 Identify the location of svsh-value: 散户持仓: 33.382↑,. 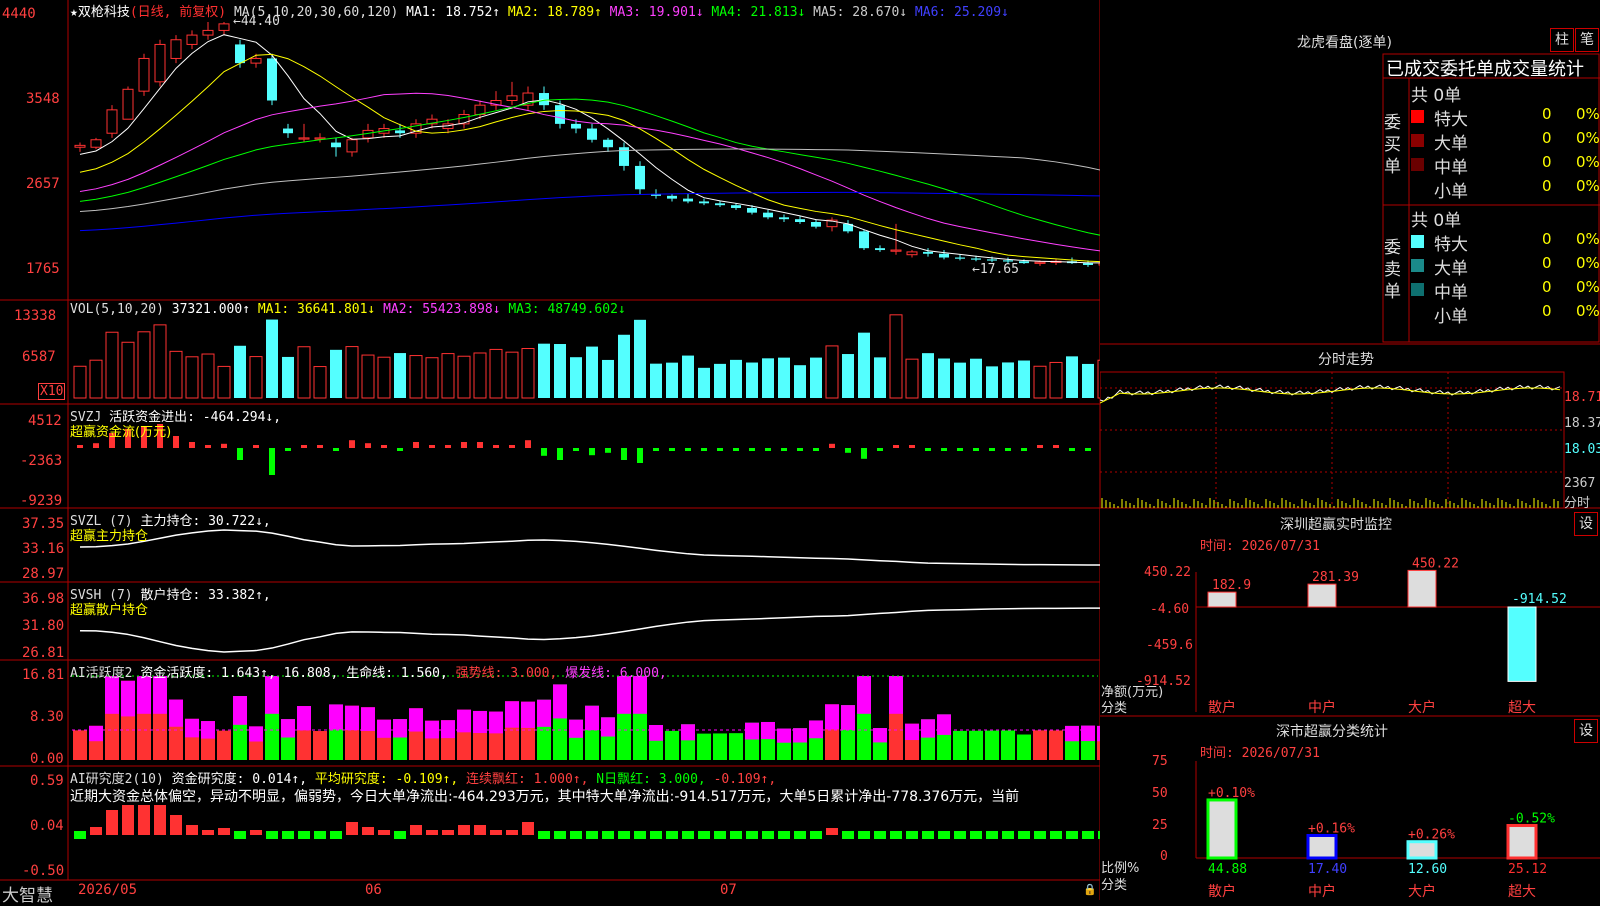
(205, 595).